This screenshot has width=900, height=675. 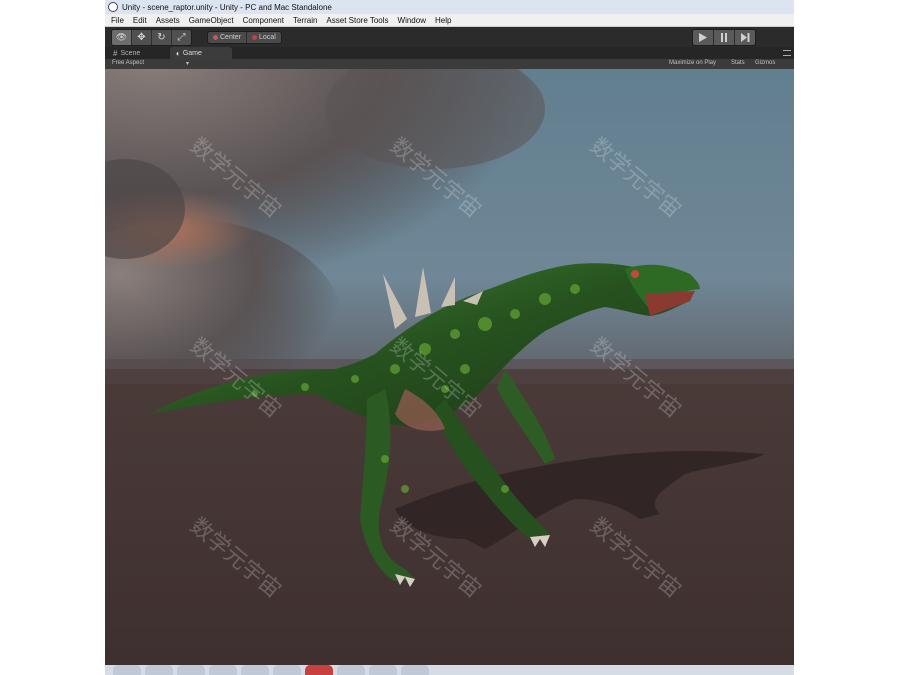 I want to click on gizmos-dropdown: Gizmos, so click(x=765, y=63).